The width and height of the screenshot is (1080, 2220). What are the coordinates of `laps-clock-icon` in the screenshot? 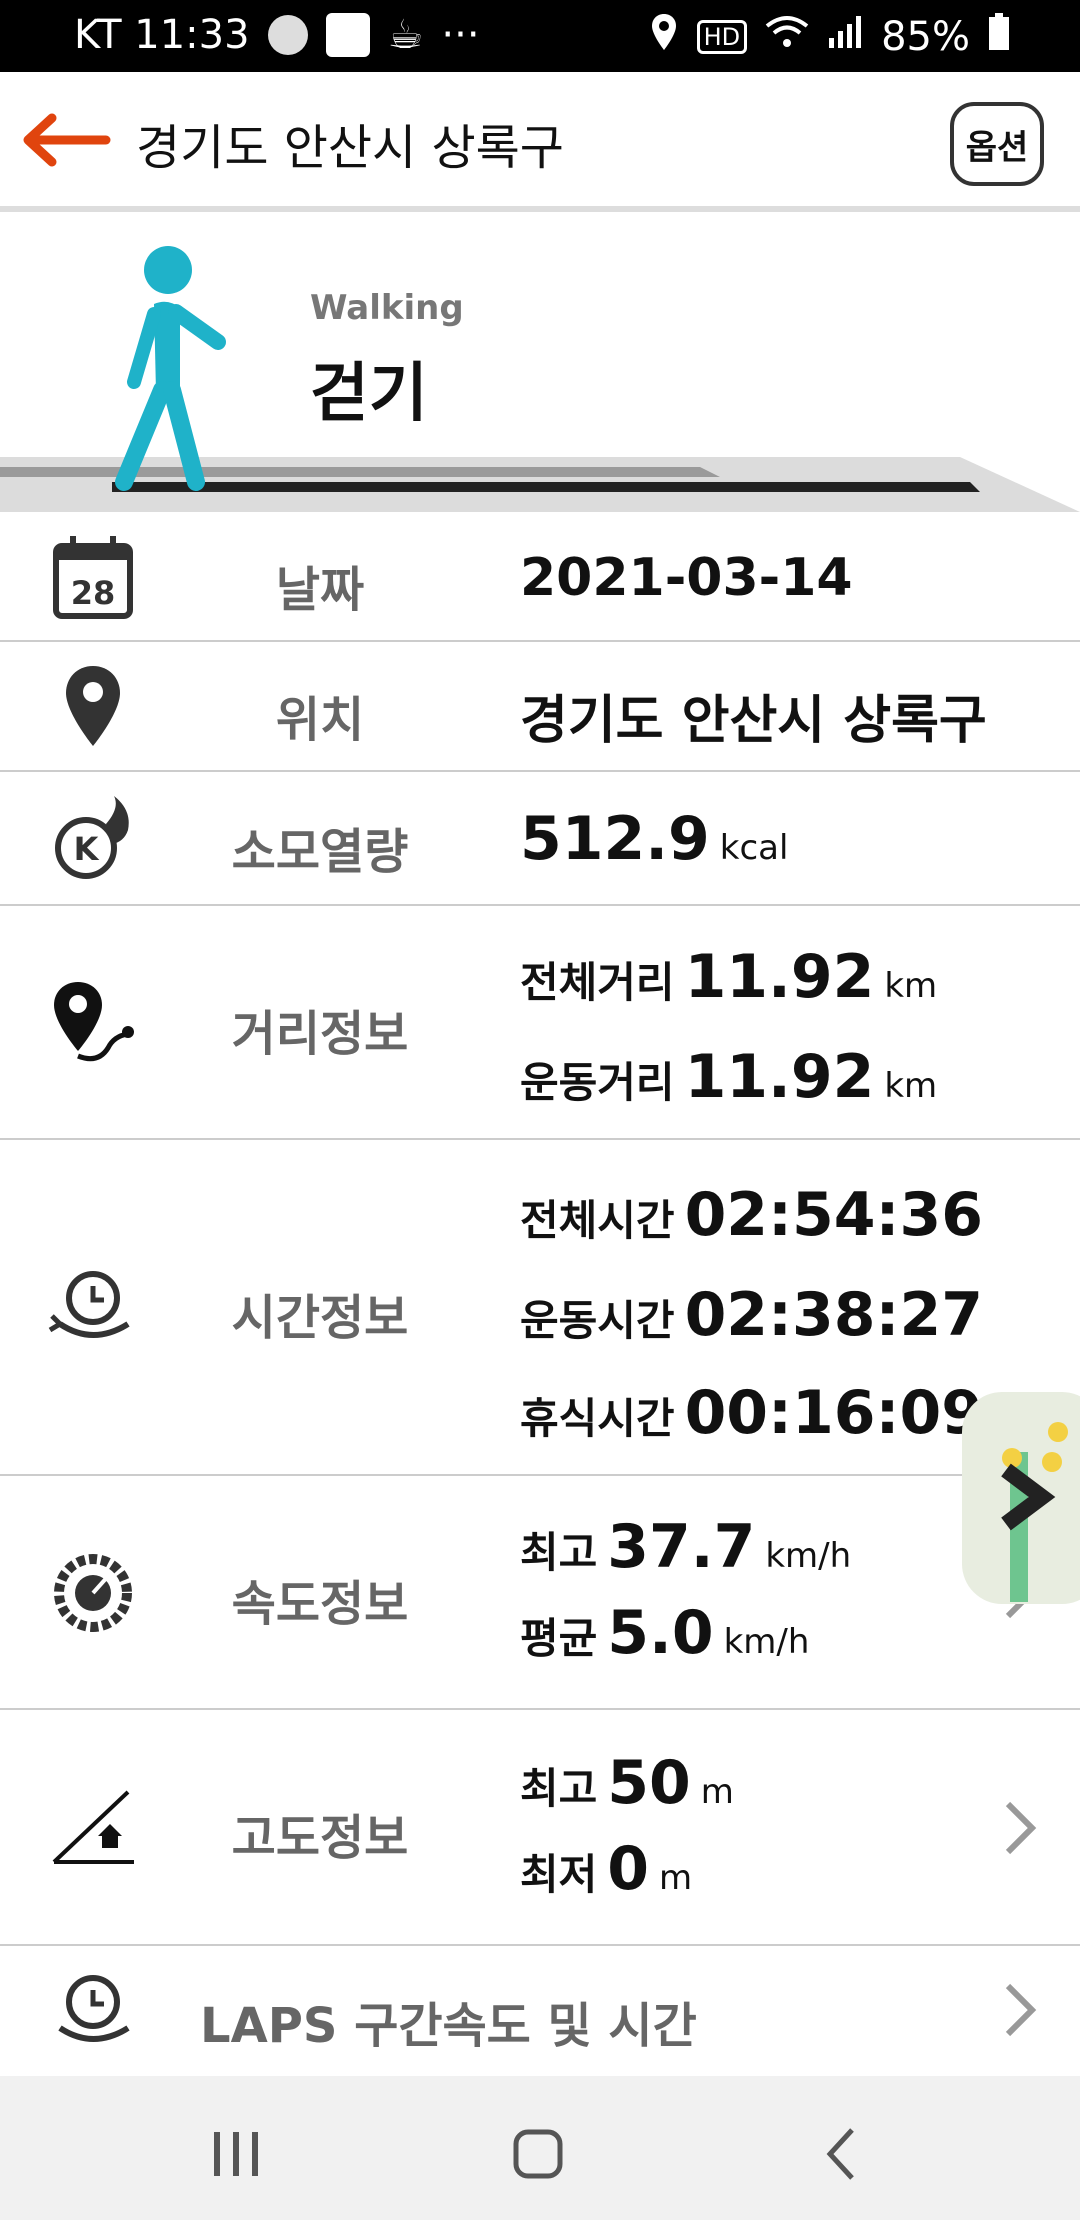 It's located at (94, 2008).